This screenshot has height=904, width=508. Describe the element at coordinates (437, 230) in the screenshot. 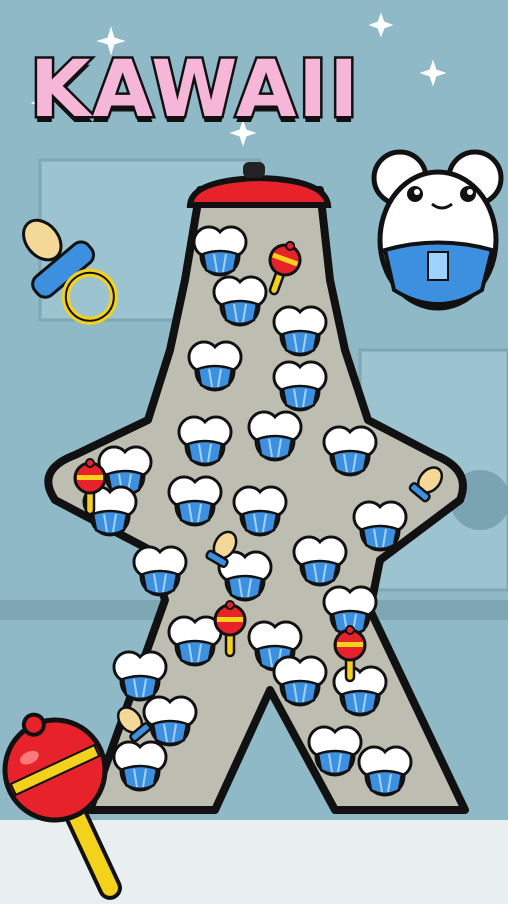

I see `kawaii-baby-icon` at that location.